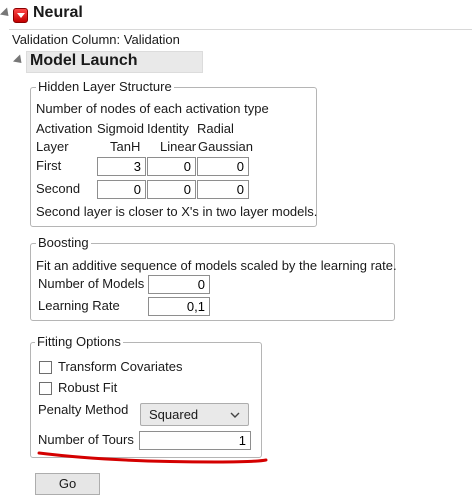 Image resolution: width=474 pixels, height=499 pixels. What do you see at coordinates (52, 146) in the screenshot?
I see `layer-label: Layer` at bounding box center [52, 146].